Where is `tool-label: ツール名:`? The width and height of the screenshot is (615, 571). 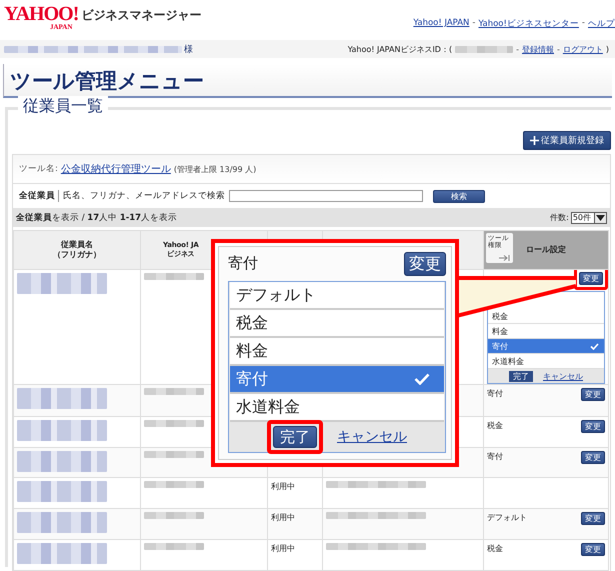
tool-label: ツール名: is located at coordinates (38, 169).